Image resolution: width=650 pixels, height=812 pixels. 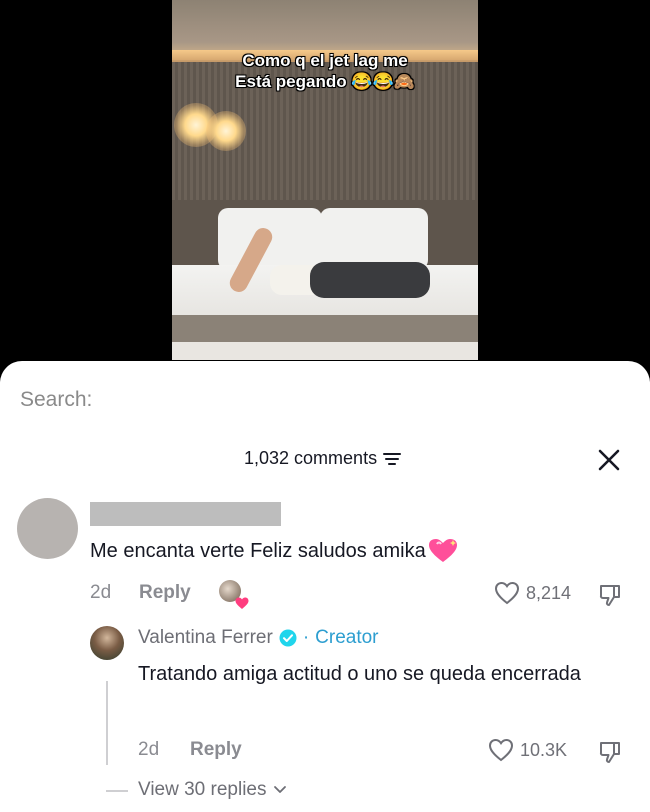 What do you see at coordinates (185, 514) in the screenshot?
I see `redacted-username` at bounding box center [185, 514].